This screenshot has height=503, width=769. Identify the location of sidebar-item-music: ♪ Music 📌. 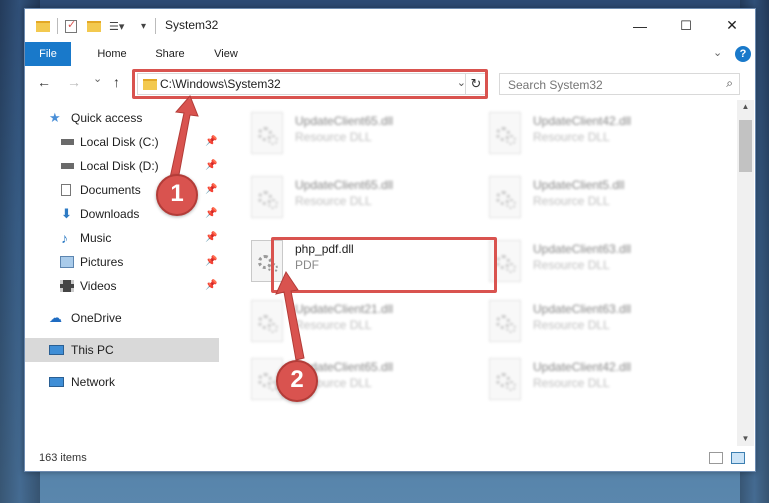
(122, 238).